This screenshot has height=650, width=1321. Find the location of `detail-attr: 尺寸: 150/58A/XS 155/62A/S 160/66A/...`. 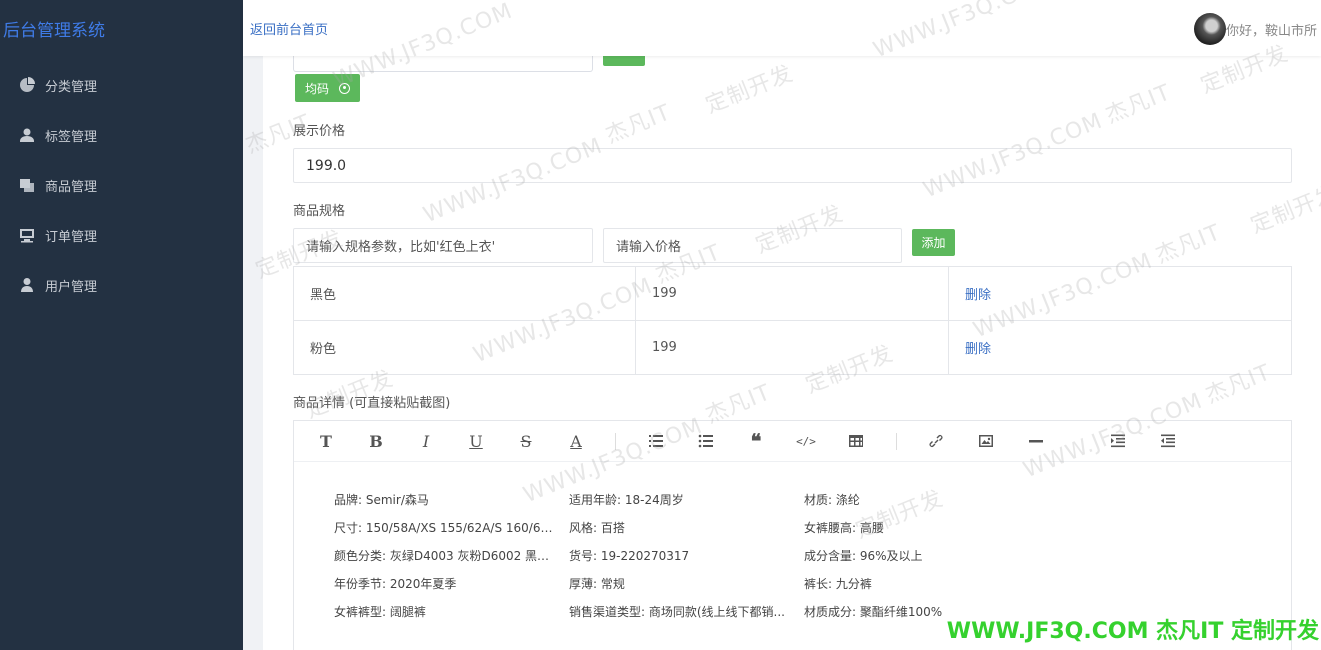

detail-attr: 尺寸: 150/58A/XS 155/62A/S 160/66A/... is located at coordinates (451, 528).